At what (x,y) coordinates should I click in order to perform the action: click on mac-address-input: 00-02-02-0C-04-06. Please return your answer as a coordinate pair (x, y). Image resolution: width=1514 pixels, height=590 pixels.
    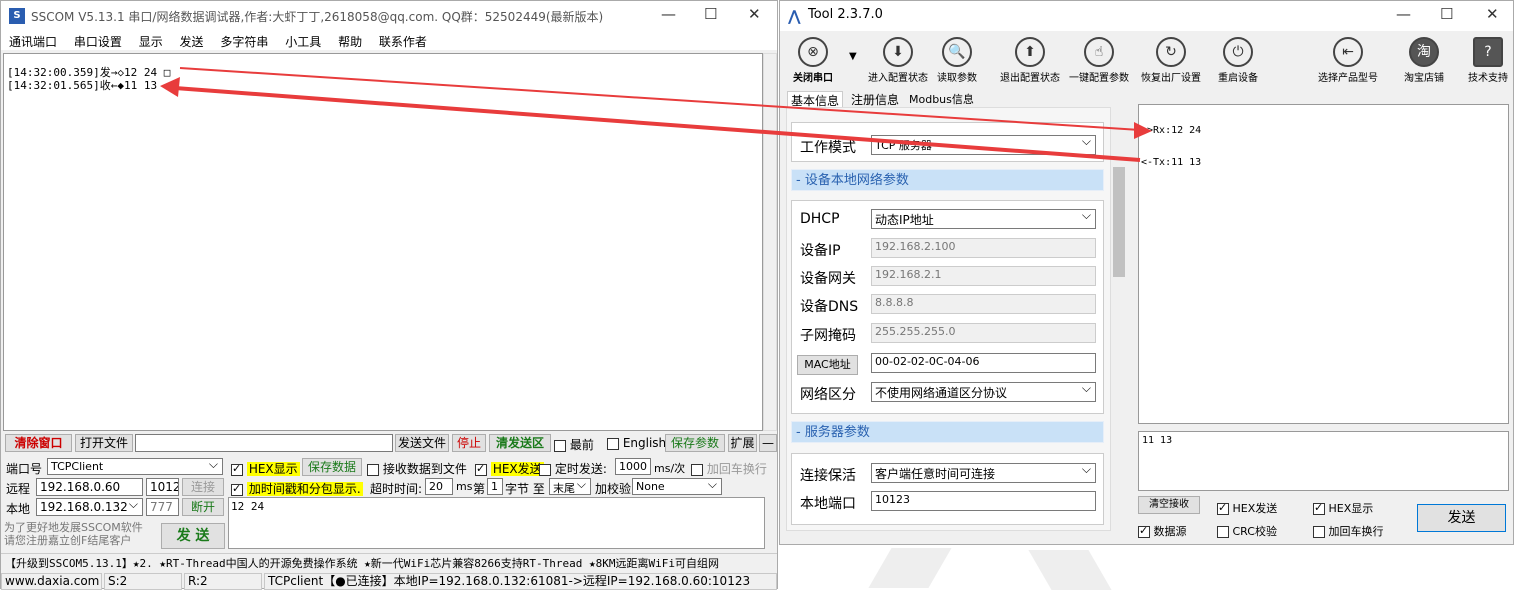
    Looking at the image, I should click on (983, 363).